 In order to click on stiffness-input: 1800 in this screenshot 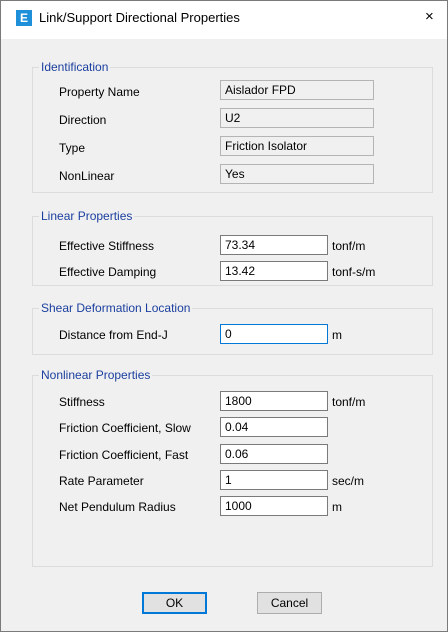, I will do `click(274, 401)`.